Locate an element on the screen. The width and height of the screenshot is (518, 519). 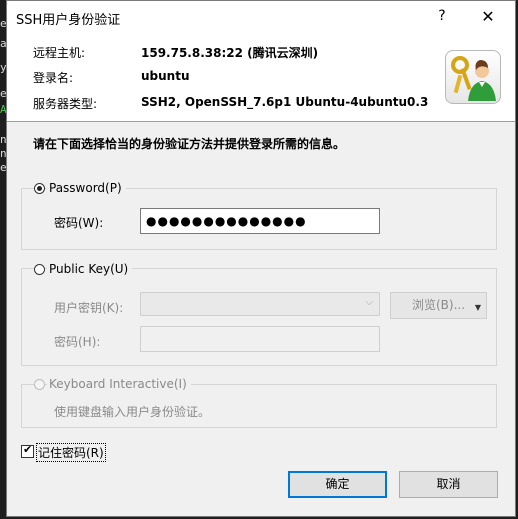
browse-button: 浏览(B)... ▼ is located at coordinates (438, 305).